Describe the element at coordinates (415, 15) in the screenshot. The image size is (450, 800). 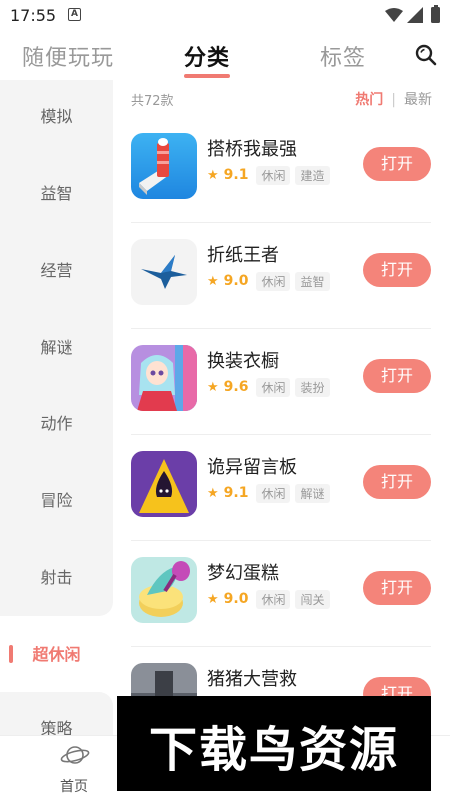
I see `signal-icon` at that location.